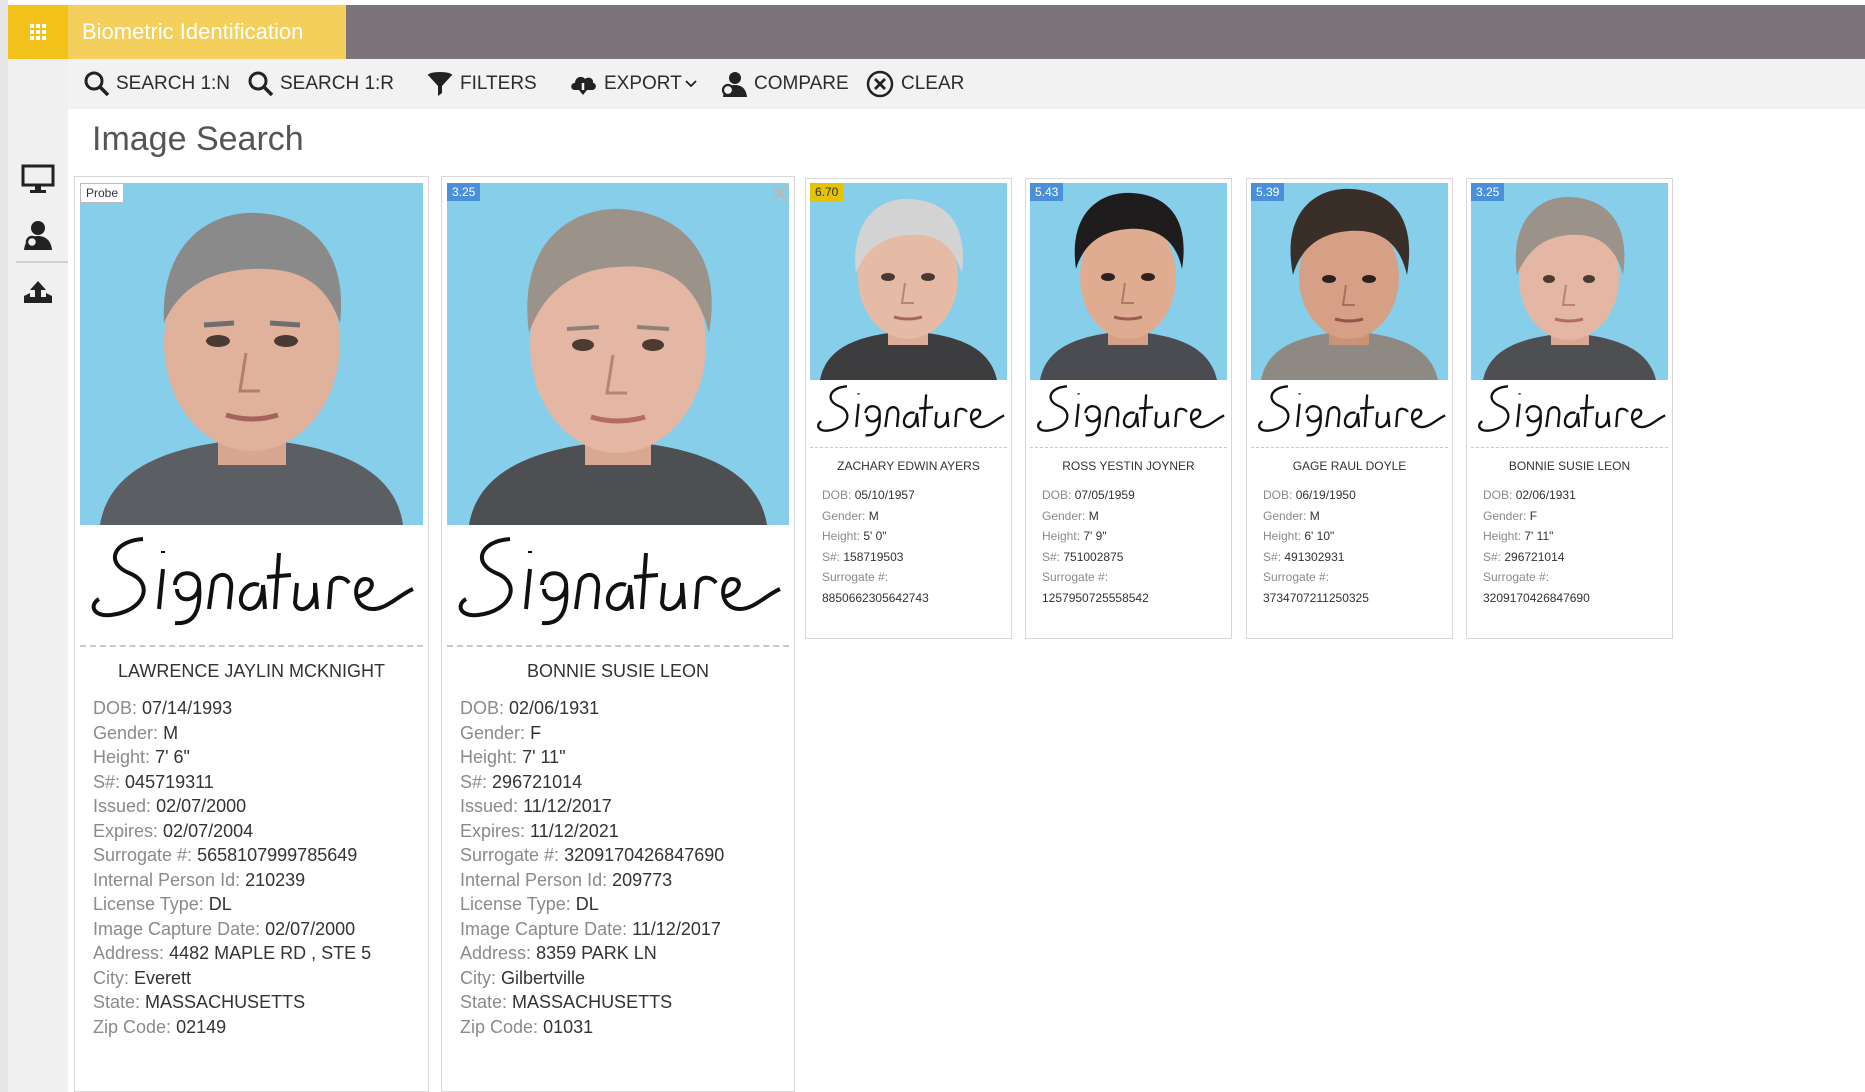  I want to click on search-1r-label: SEARCH 1:R, so click(337, 83).